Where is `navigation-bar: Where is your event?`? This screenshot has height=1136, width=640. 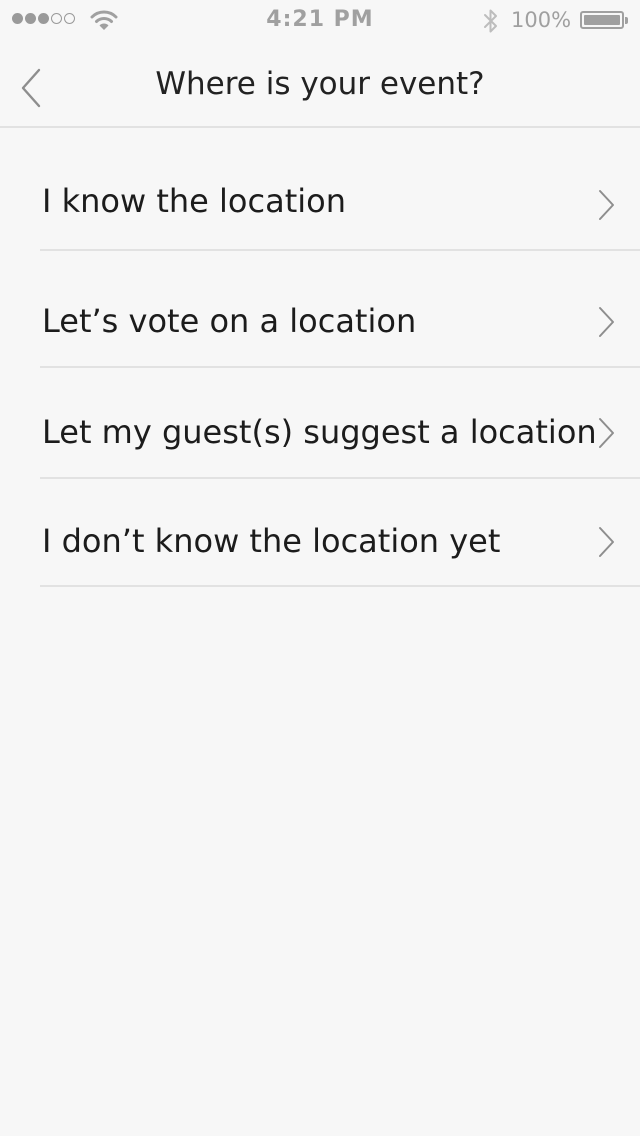
navigation-bar: Where is your event? is located at coordinates (320, 84).